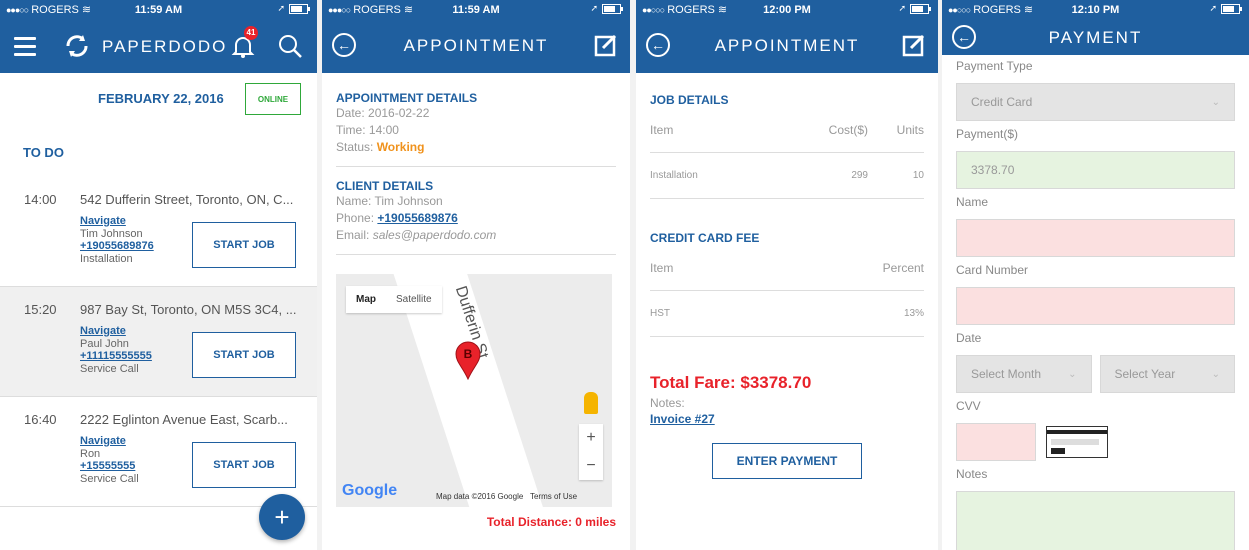 This screenshot has height=550, width=1249. What do you see at coordinates (969, 338) in the screenshot?
I see `date-label: Date` at bounding box center [969, 338].